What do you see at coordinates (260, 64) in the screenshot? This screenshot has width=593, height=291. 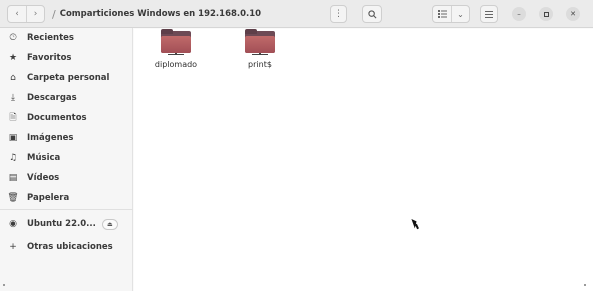 I see `file-name: print$` at bounding box center [260, 64].